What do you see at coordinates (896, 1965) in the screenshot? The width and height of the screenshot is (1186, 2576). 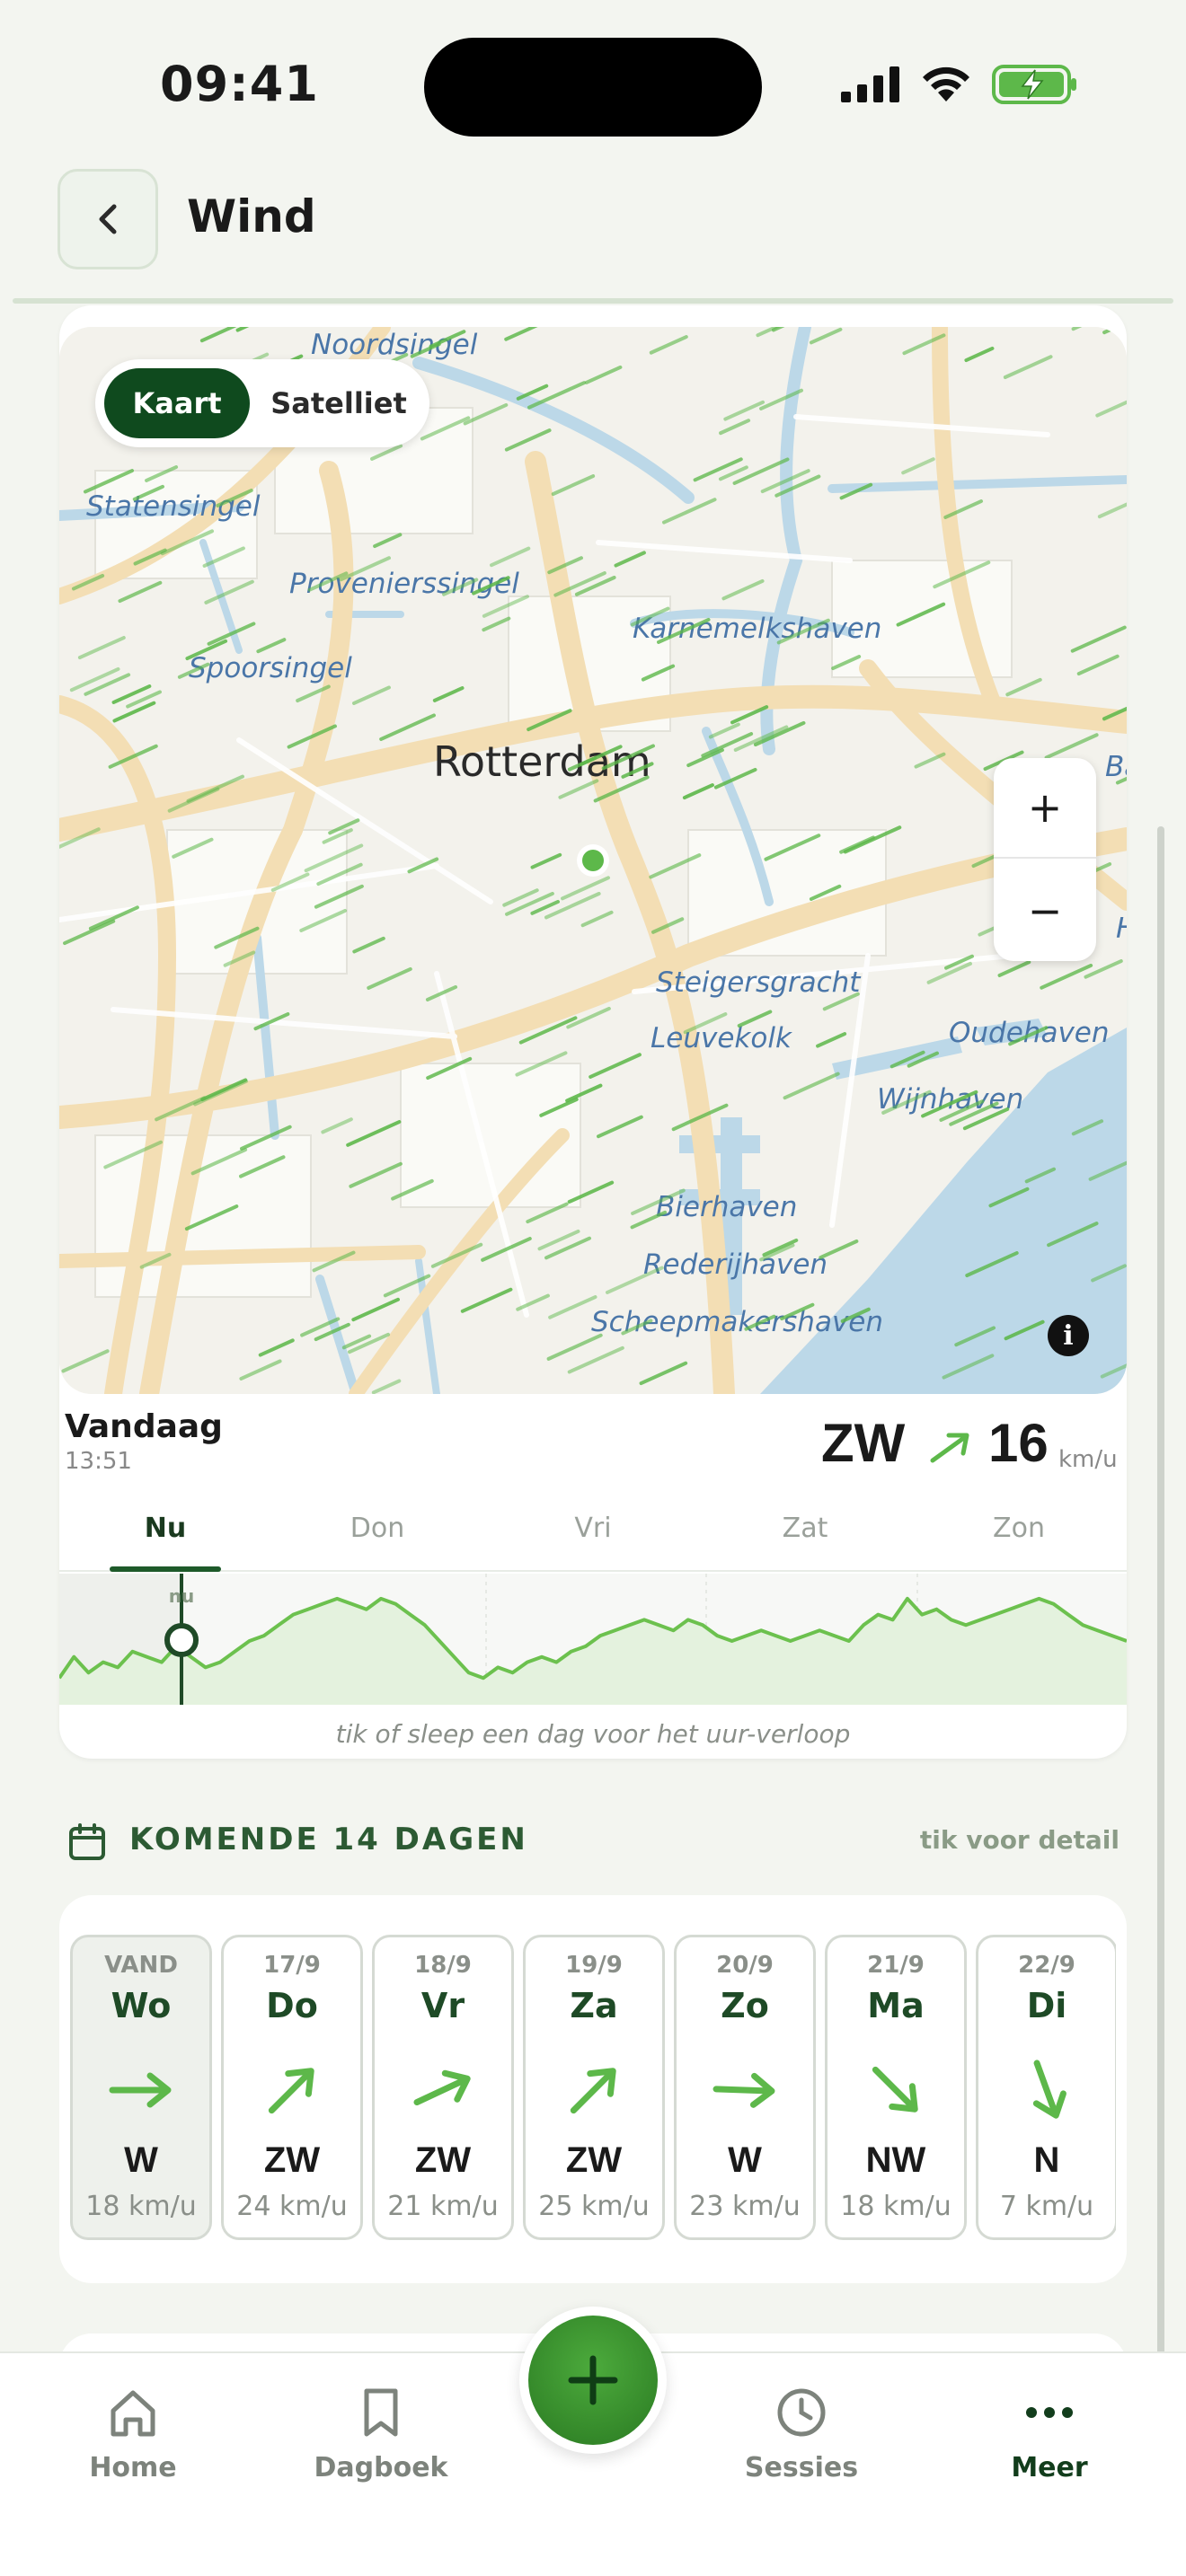 I see `forecast-day-date: 21/9` at bounding box center [896, 1965].